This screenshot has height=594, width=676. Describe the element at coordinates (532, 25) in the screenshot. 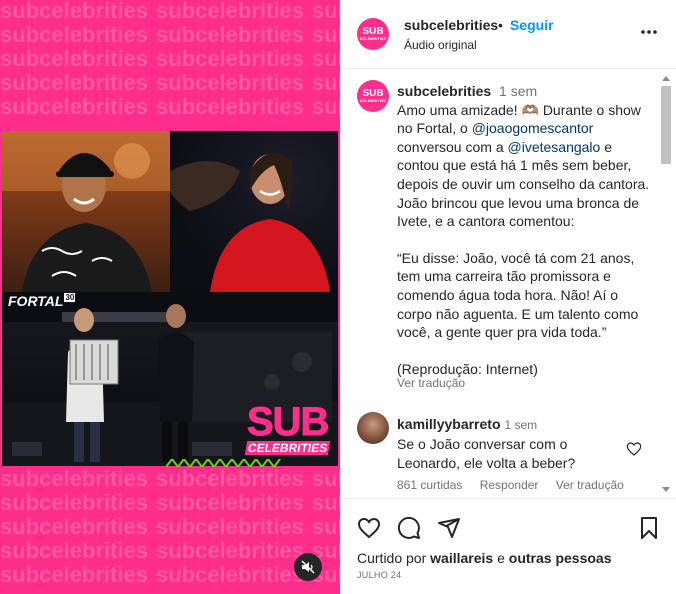

I see `follow-button: Seguir` at that location.